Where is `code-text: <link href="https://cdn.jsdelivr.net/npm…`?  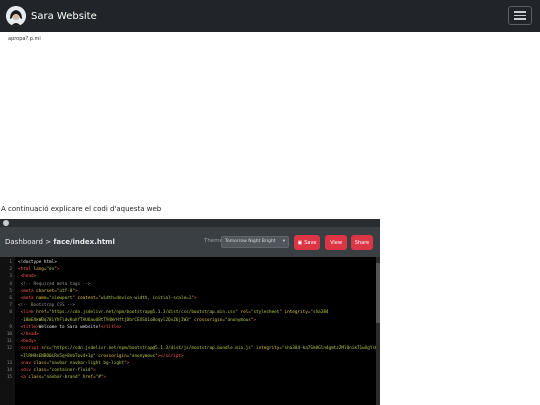
code-text: <link href="https://cdn.jsdelivr.net/npm… is located at coordinates (174, 313).